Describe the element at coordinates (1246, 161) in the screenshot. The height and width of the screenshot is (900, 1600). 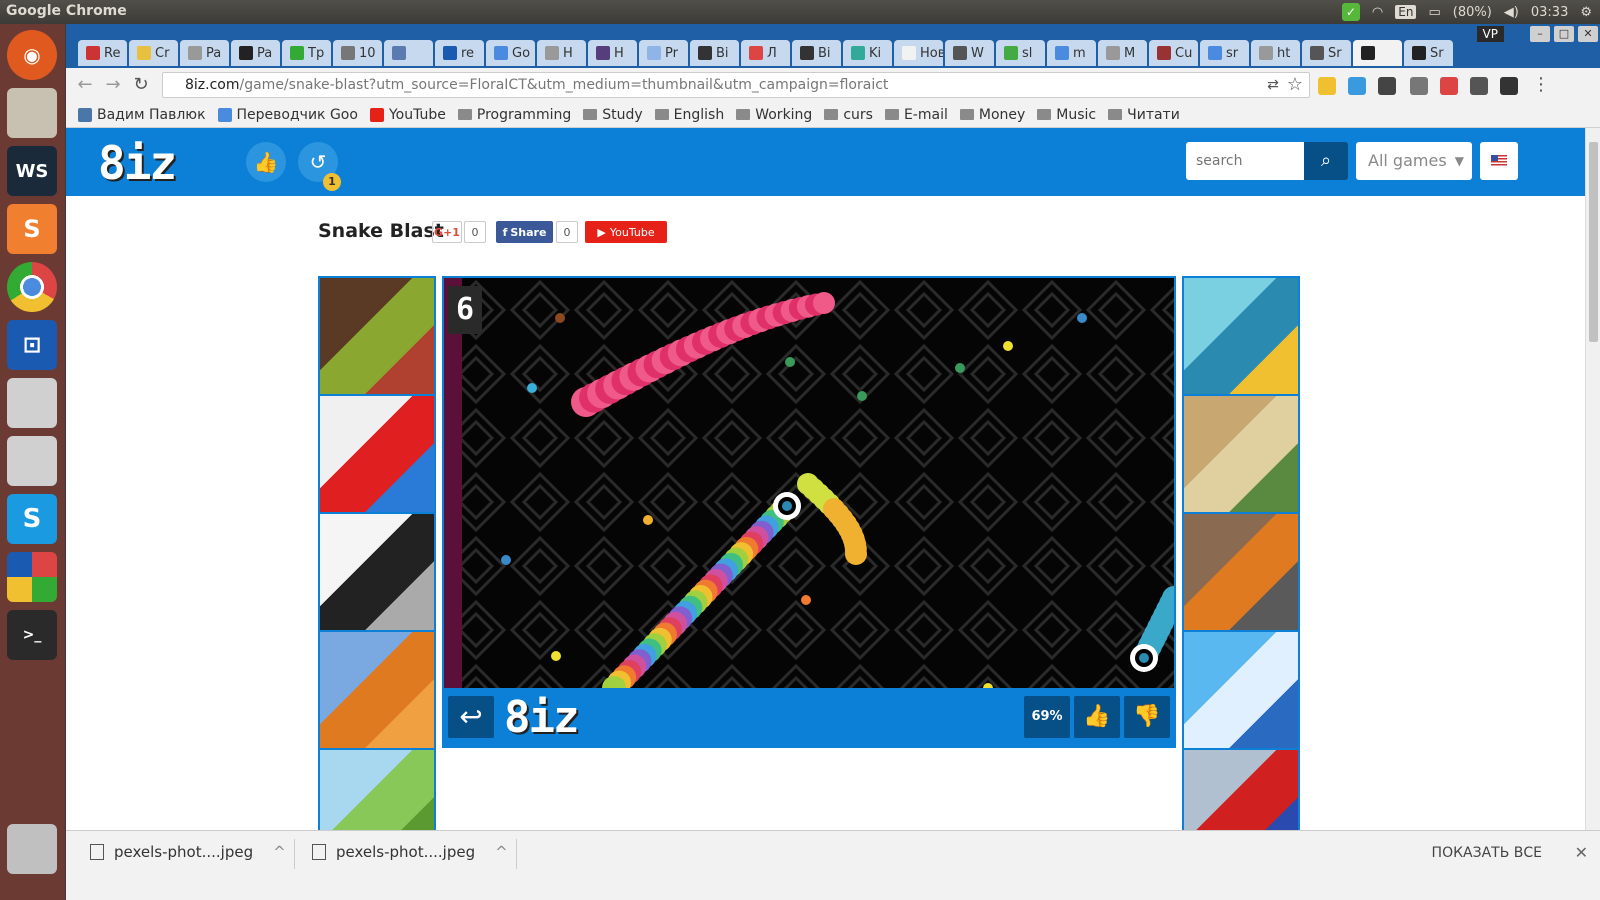
I see `search-input` at that location.